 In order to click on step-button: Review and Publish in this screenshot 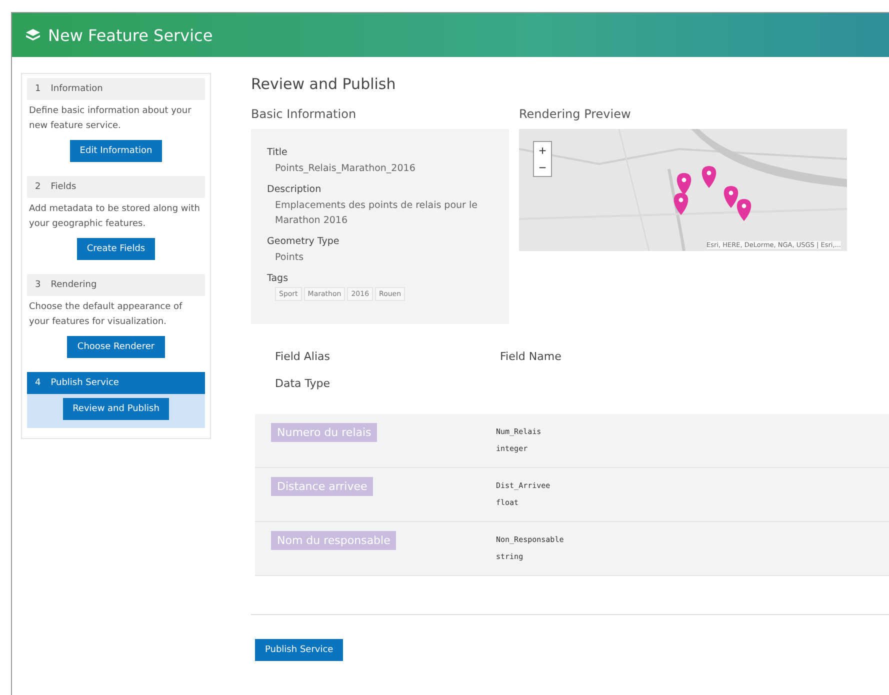, I will do `click(116, 409)`.